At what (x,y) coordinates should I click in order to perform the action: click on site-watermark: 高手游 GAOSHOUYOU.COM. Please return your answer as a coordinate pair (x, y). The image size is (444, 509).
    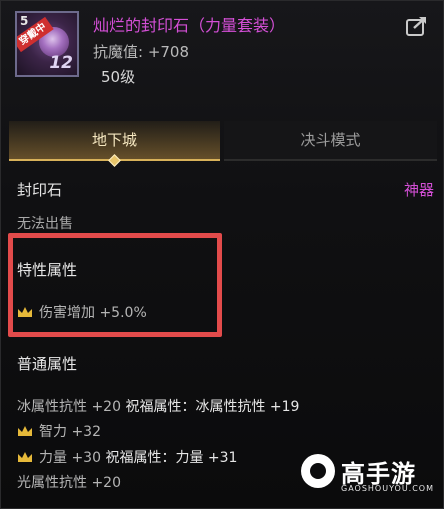
    Looking at the image, I should click on (367, 475).